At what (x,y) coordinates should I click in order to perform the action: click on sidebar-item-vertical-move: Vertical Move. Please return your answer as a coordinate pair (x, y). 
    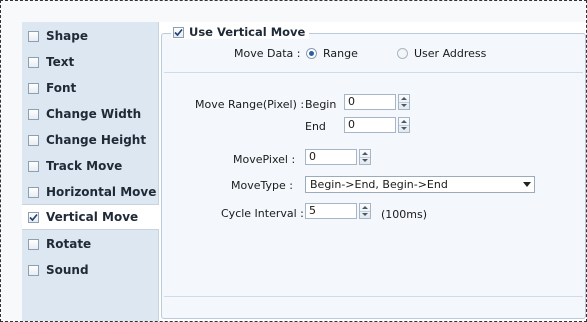
    Looking at the image, I should click on (90, 217).